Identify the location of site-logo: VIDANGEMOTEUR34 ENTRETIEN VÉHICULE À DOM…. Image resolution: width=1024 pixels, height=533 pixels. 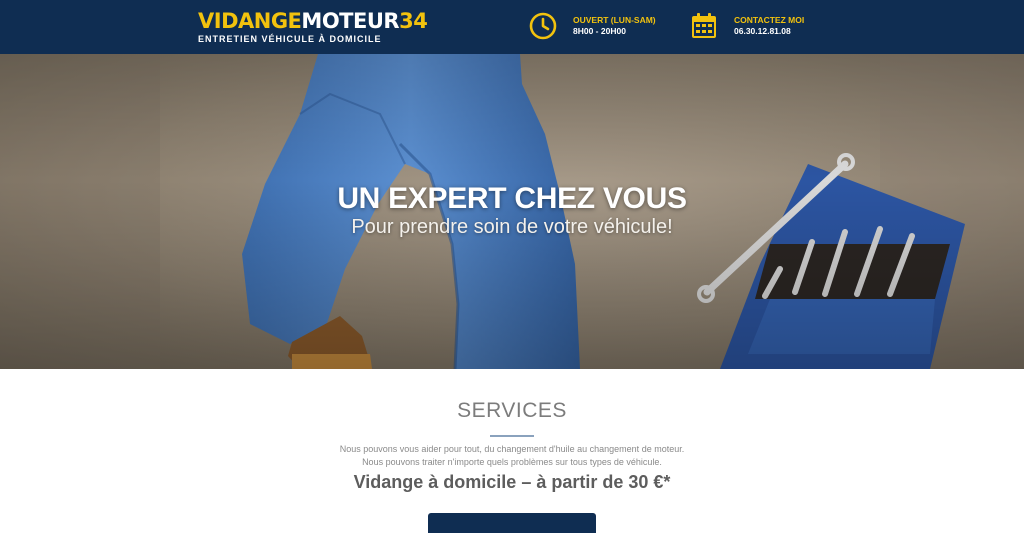
(313, 26).